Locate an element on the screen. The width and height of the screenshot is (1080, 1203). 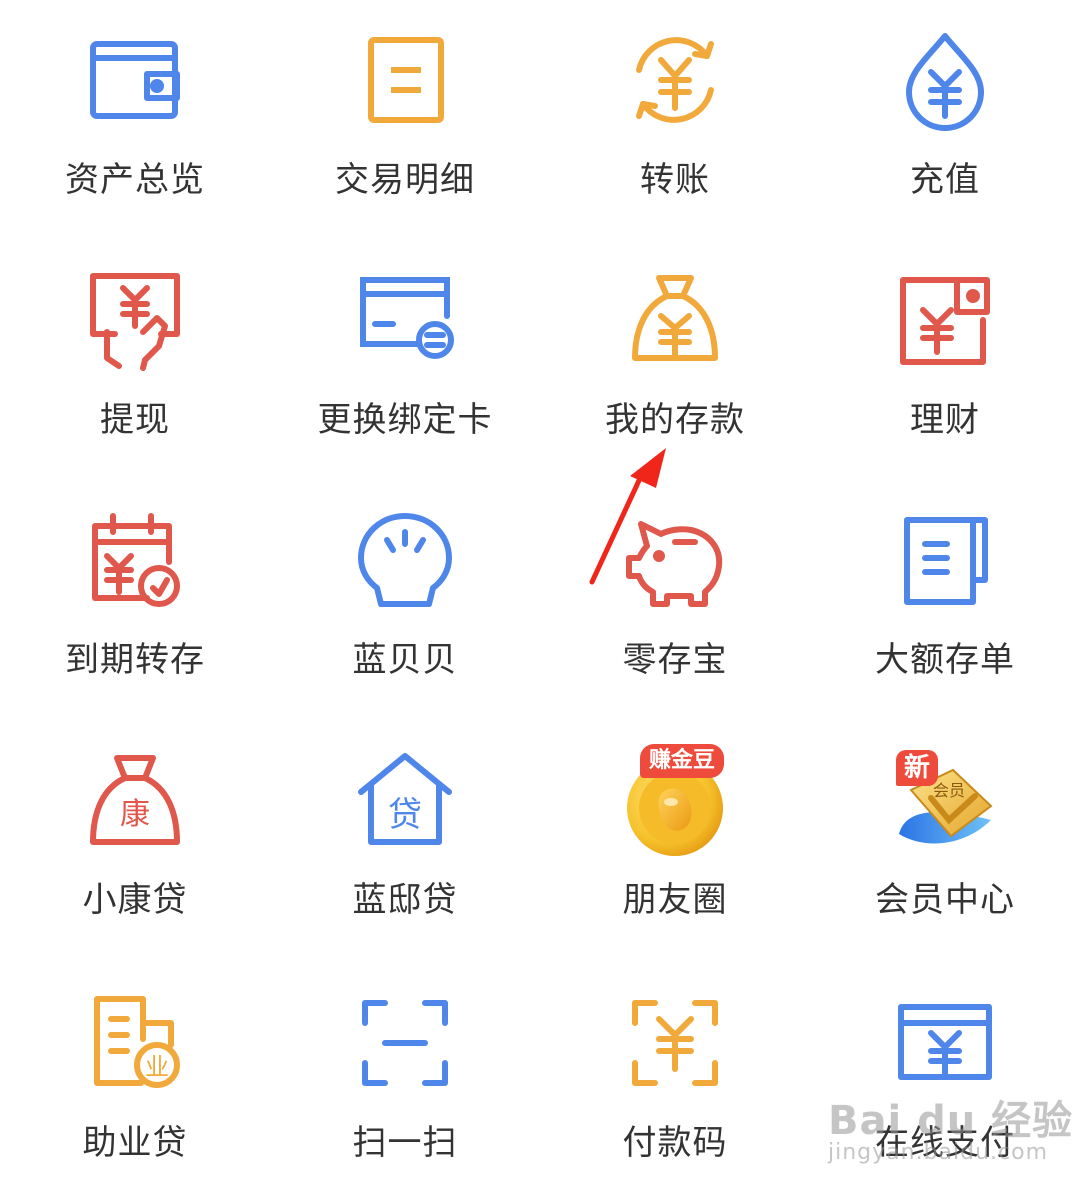
shell-icon is located at coordinates (405, 560).